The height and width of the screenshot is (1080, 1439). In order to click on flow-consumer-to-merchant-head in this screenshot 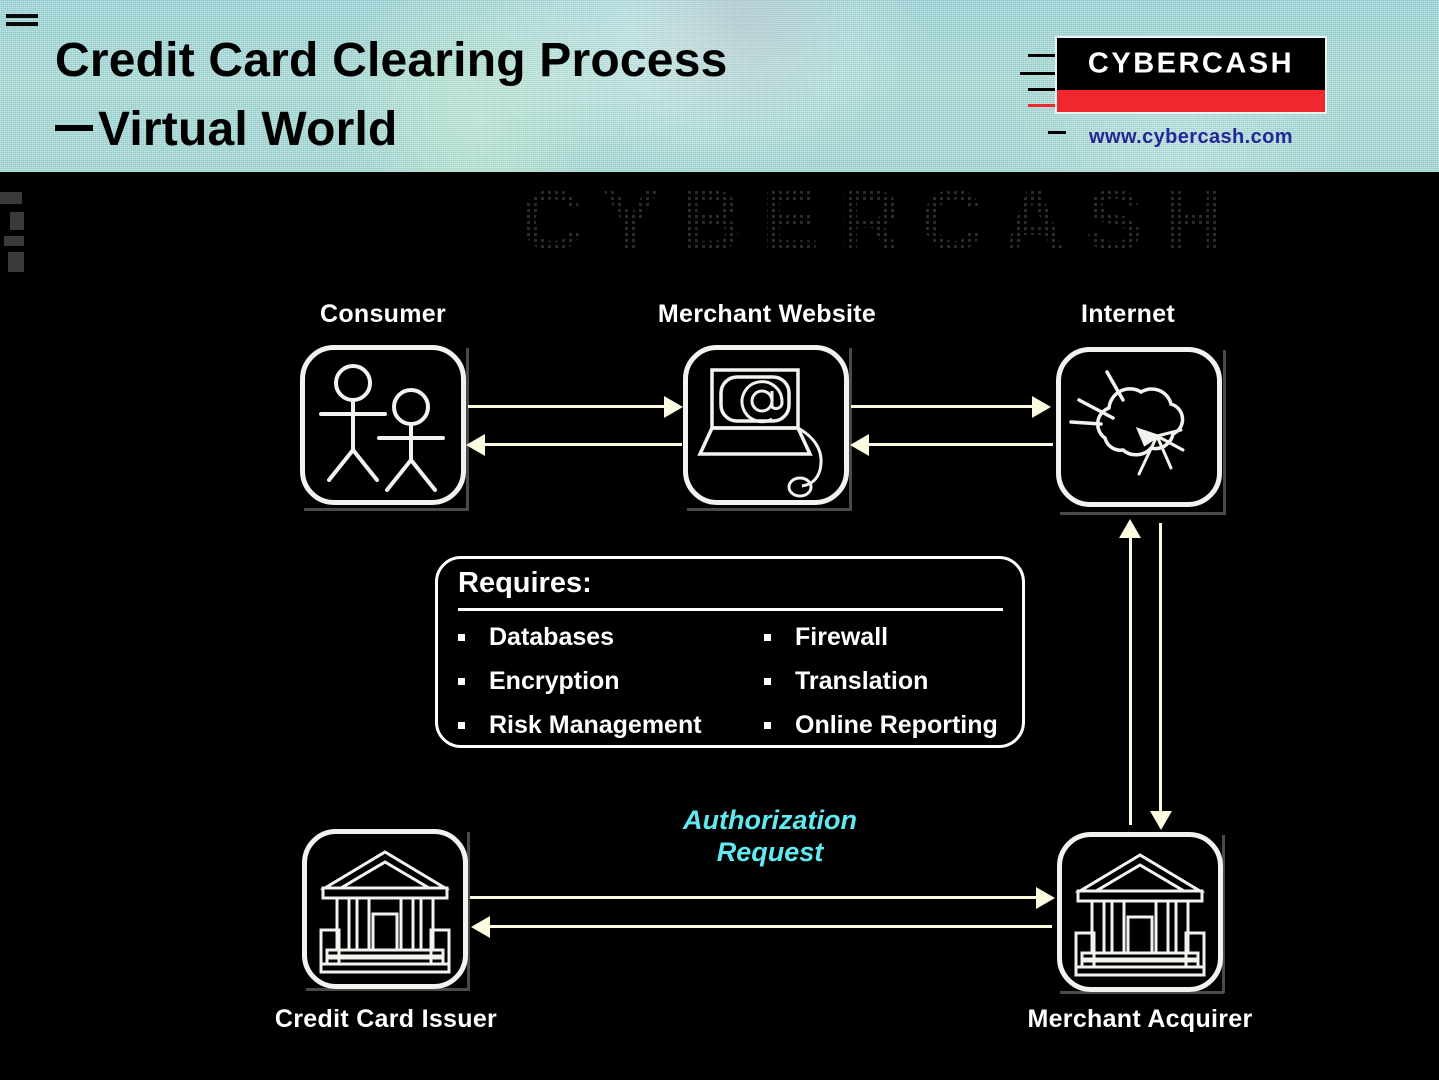, I will do `click(673, 407)`.